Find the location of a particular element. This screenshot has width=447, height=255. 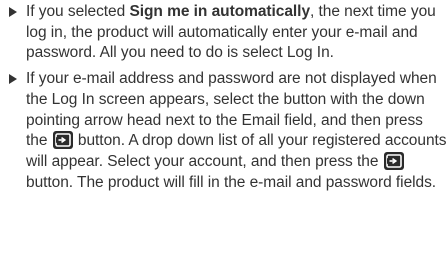

bullet-text-before-bold: If you selected is located at coordinates (78, 11).